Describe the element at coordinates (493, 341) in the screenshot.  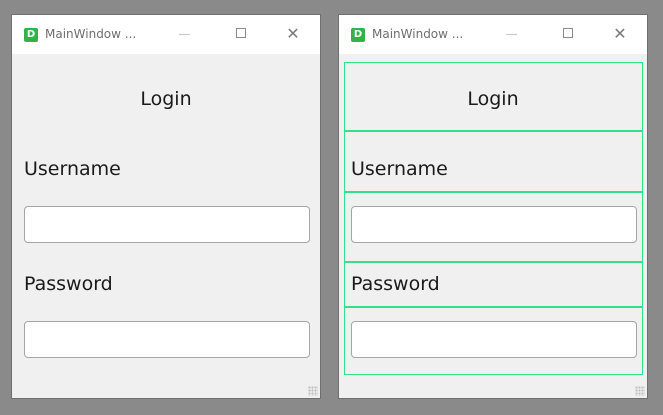
I see `layout-outline-password-input` at that location.